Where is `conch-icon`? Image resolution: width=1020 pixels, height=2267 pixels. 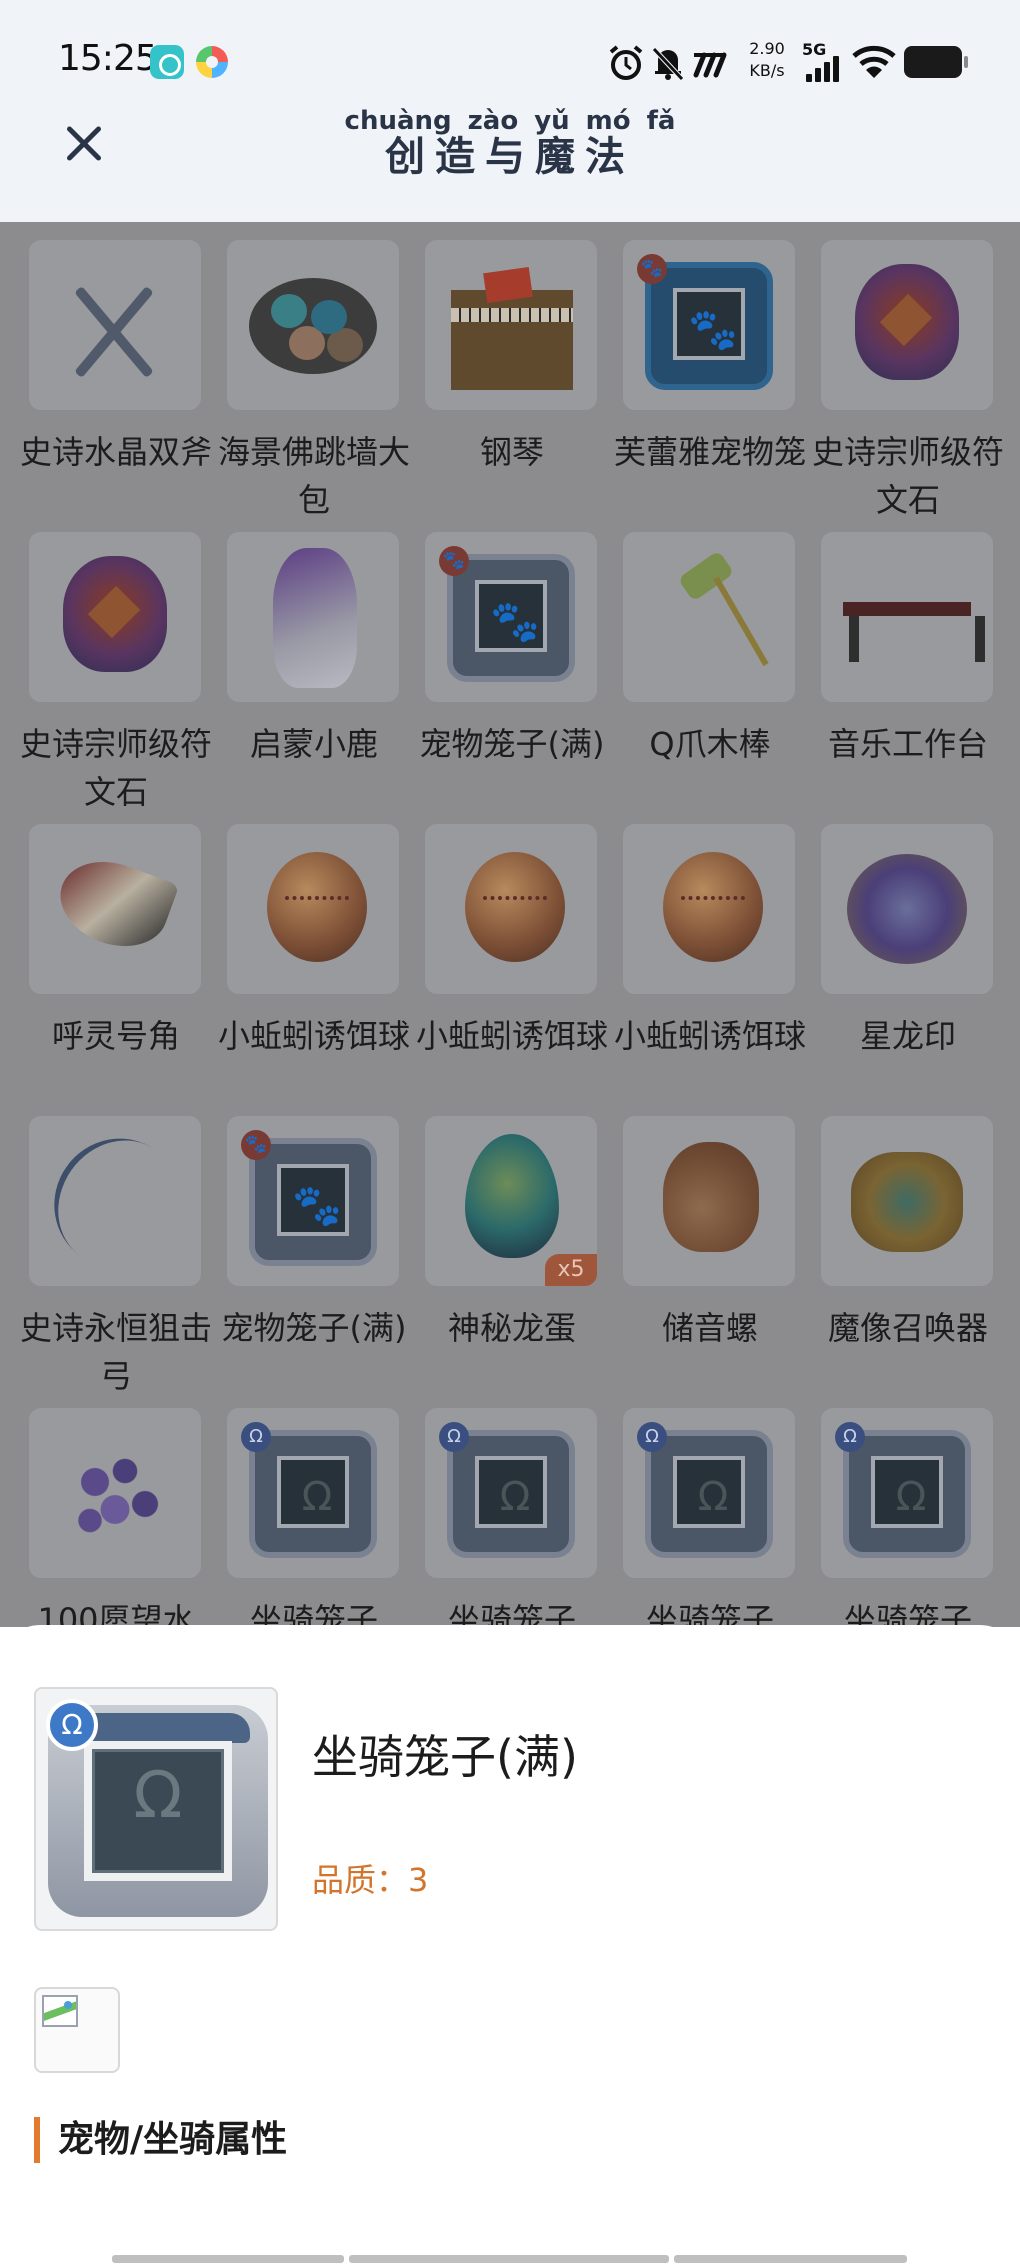 conch-icon is located at coordinates (711, 1197).